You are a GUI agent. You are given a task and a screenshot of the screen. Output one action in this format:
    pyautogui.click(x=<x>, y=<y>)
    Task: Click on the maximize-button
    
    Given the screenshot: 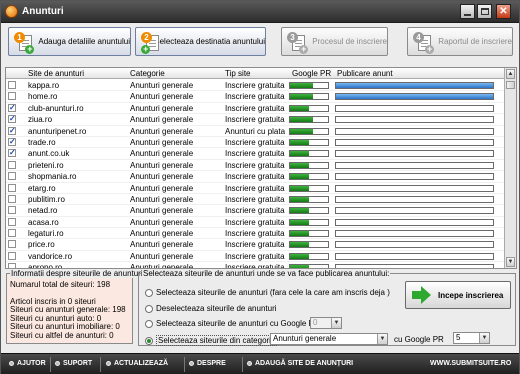 What is the action you would take?
    pyautogui.click(x=484, y=11)
    